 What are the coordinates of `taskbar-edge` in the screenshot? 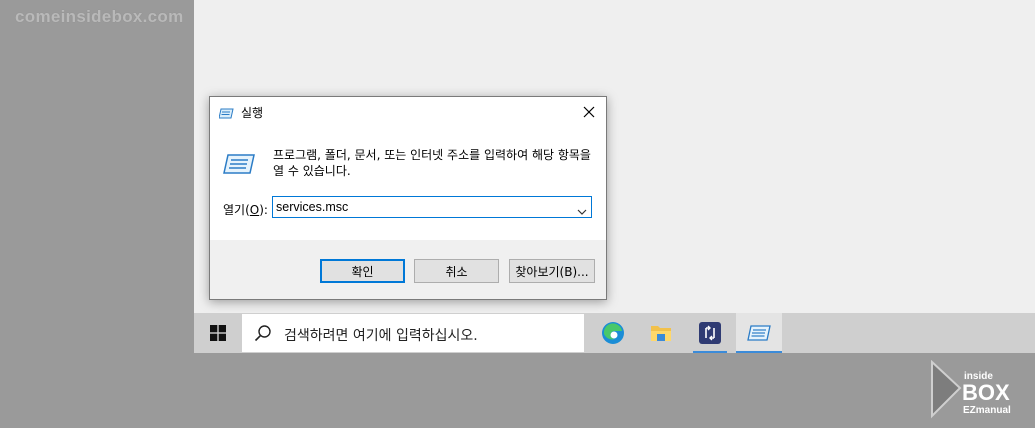 It's located at (613, 333).